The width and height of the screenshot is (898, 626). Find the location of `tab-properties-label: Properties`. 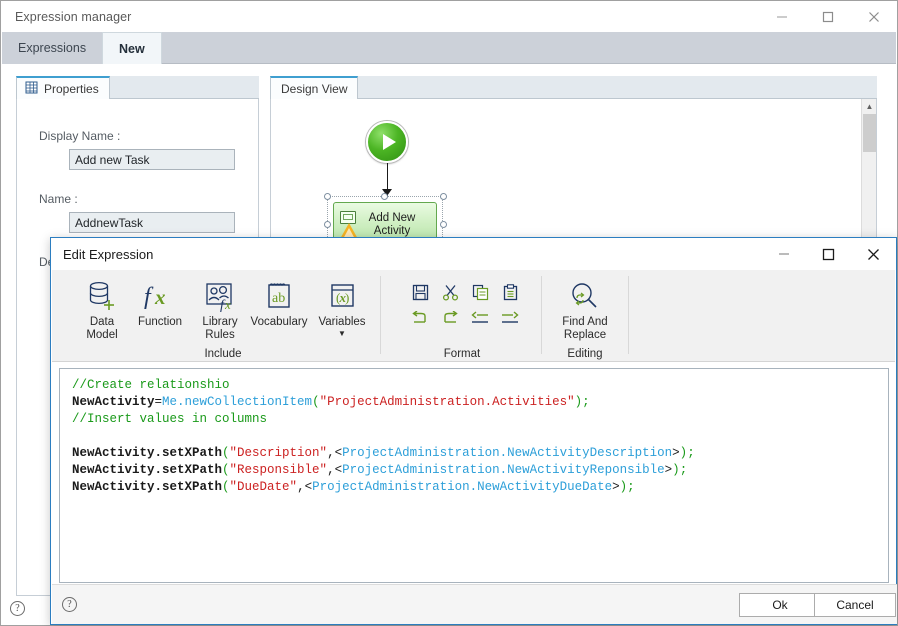

tab-properties-label: Properties is located at coordinates (71, 88).